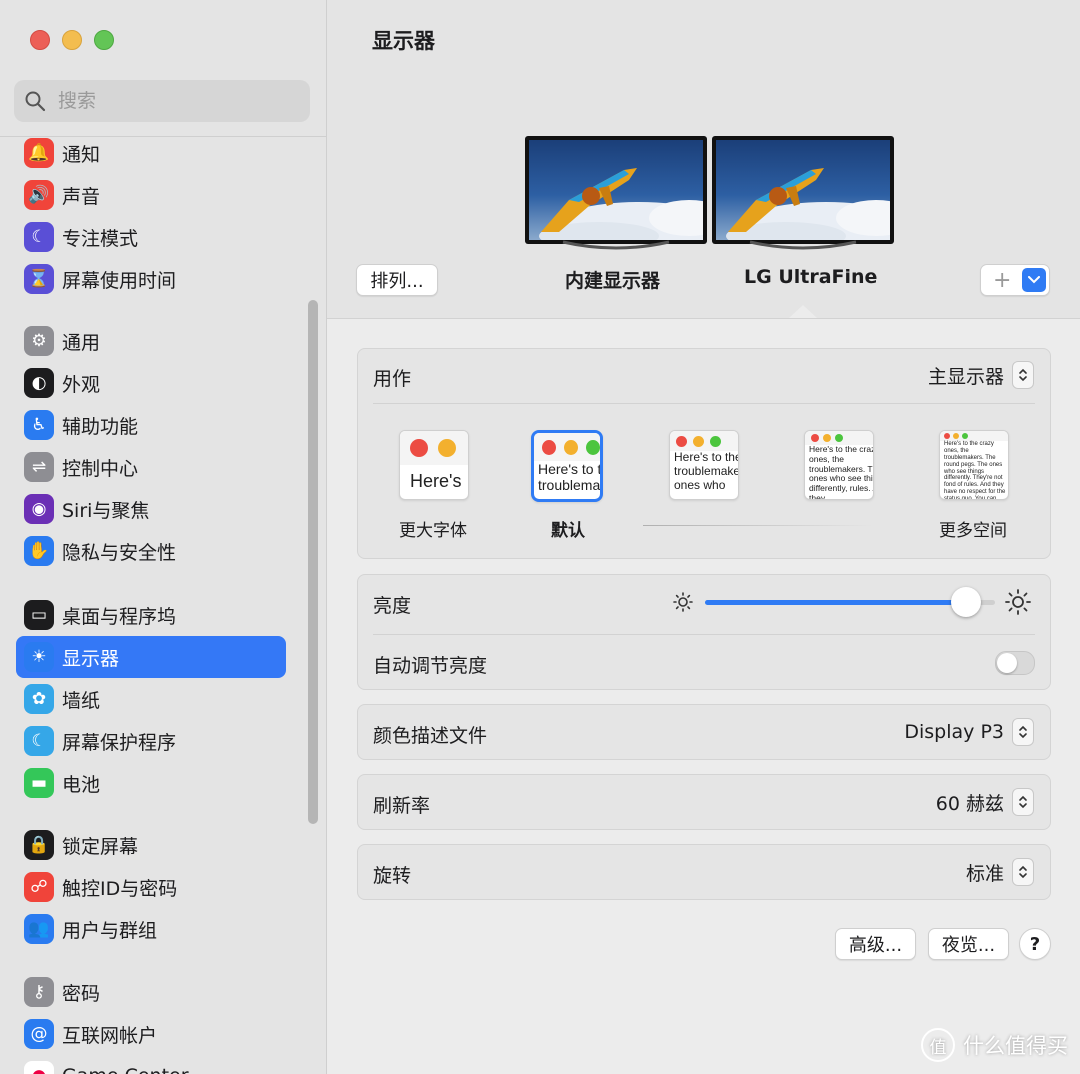 The width and height of the screenshot is (1080, 1074). I want to click on use-as-popup: 主显示器, so click(981, 375).